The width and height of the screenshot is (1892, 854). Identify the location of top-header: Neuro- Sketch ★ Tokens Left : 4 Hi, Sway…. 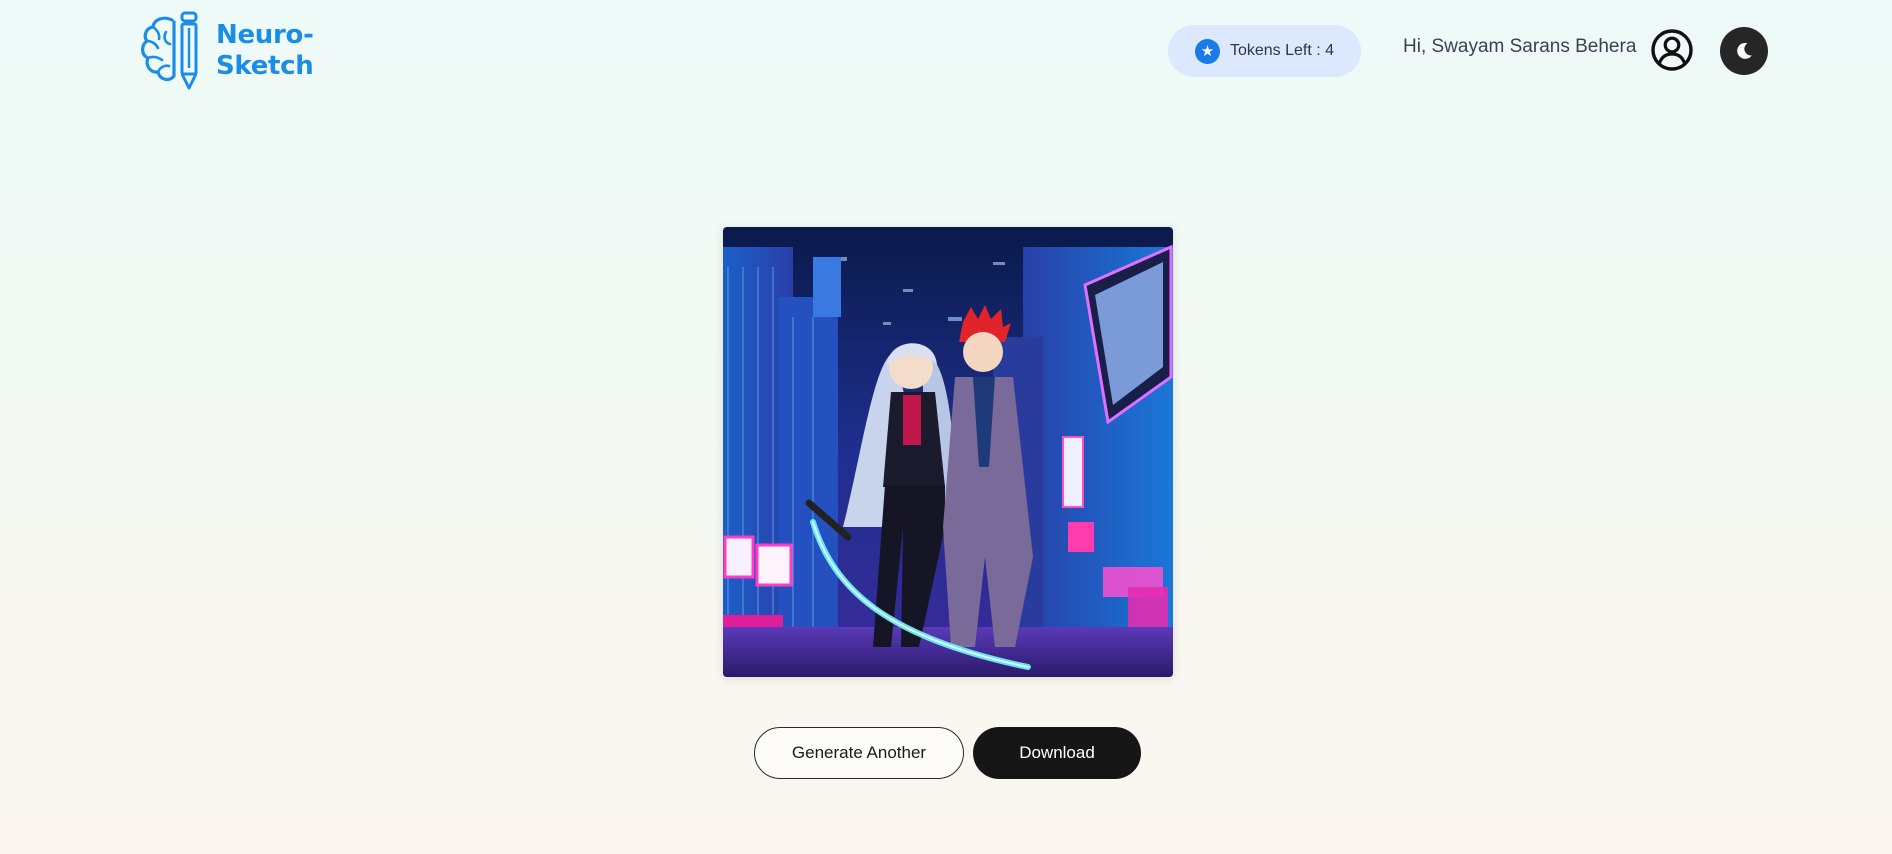
(946, 50).